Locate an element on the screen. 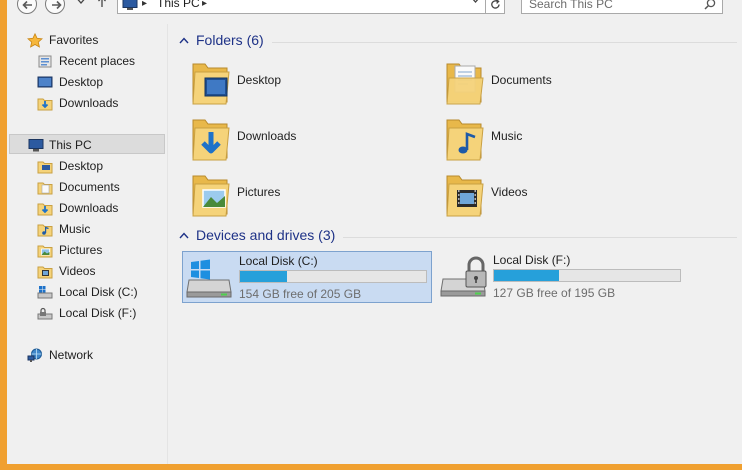  nav-pc-music: Music is located at coordinates (85, 229).